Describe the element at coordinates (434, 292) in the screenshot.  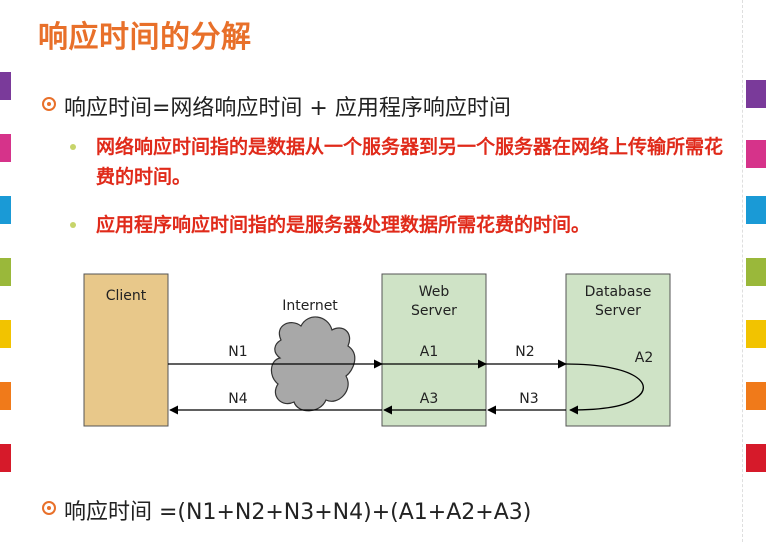
I see `web-server-label-line1: Web` at that location.